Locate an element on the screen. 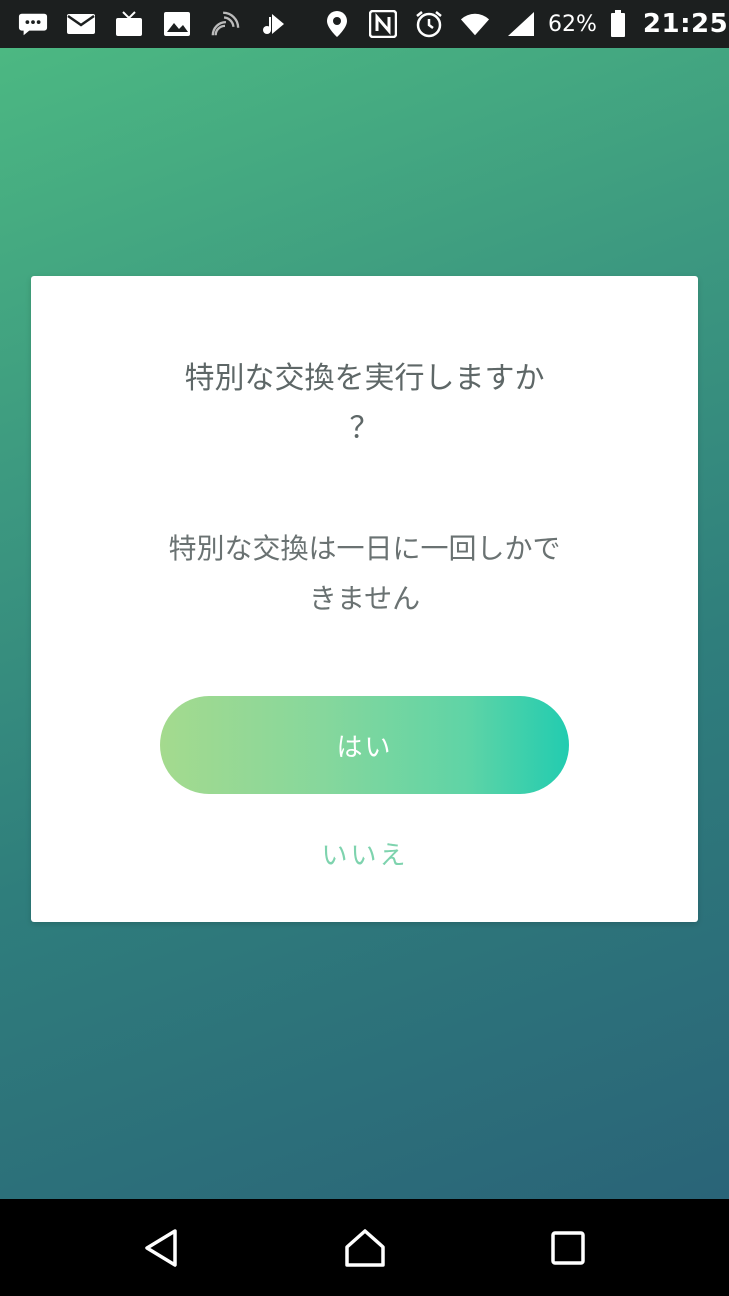 The height and width of the screenshot is (1296, 729). tv-icon is located at coordinates (129, 24).